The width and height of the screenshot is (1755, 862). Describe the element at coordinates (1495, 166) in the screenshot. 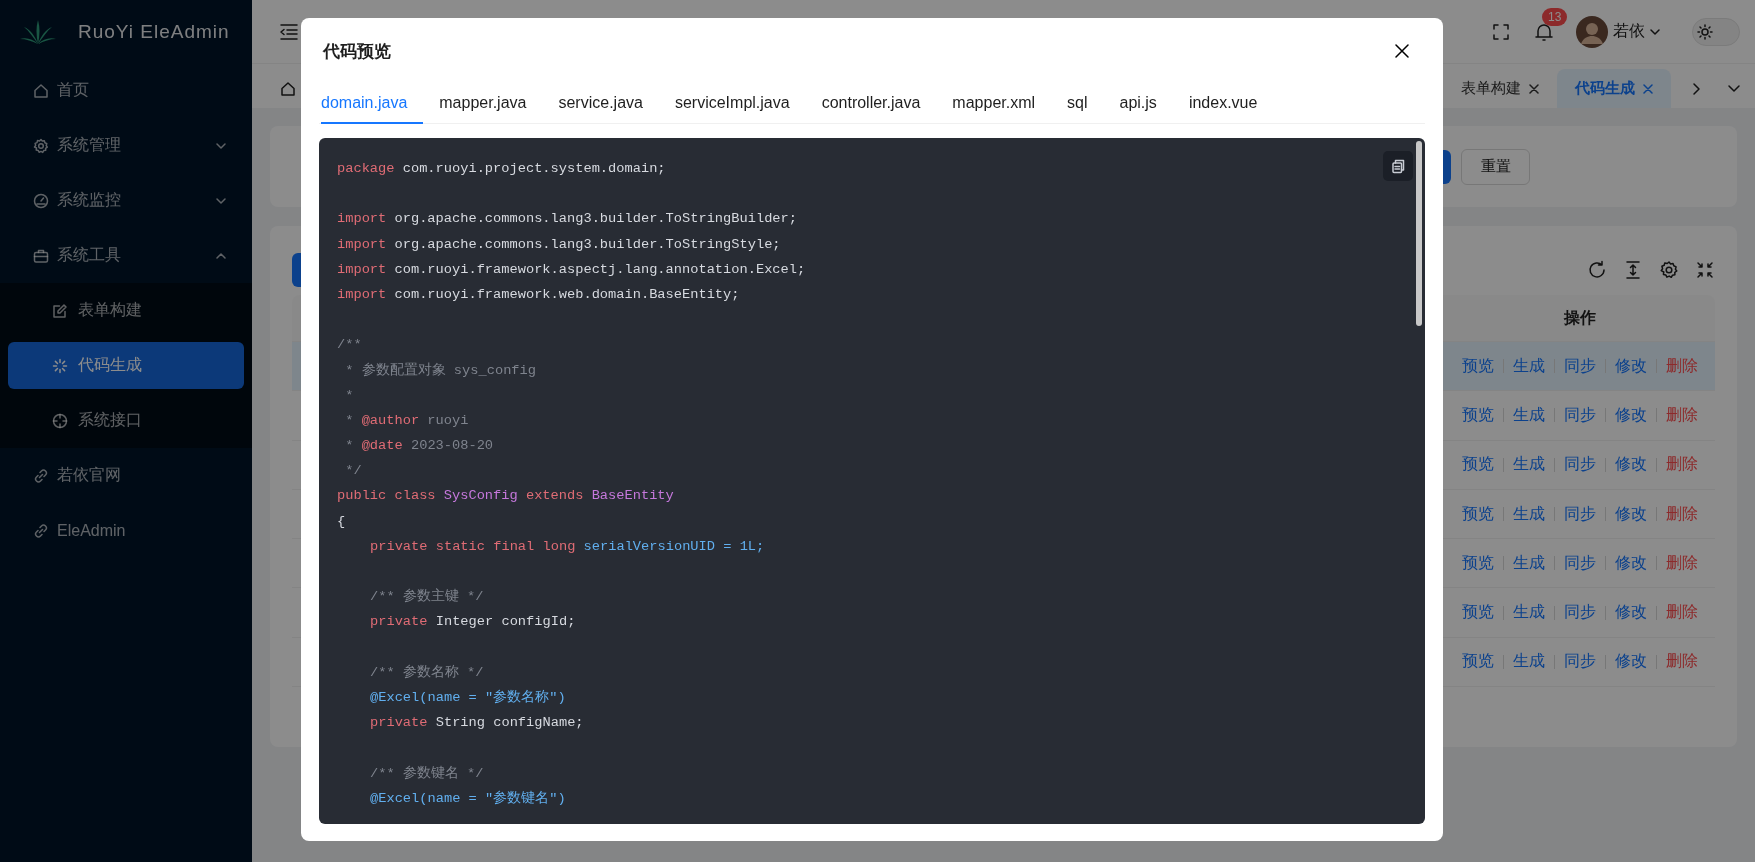

I see `reset-button: 重置` at that location.